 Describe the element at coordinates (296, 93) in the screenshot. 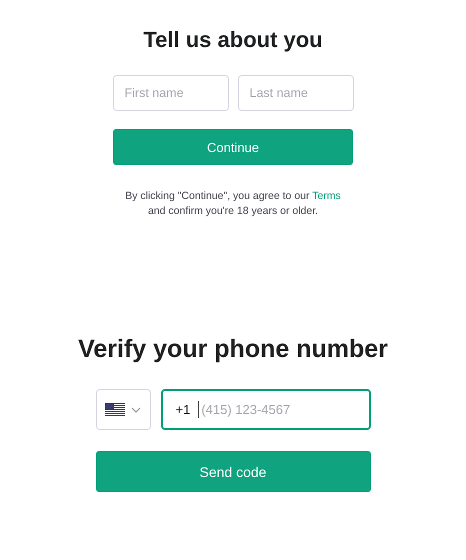

I see `name-field: Last name` at that location.